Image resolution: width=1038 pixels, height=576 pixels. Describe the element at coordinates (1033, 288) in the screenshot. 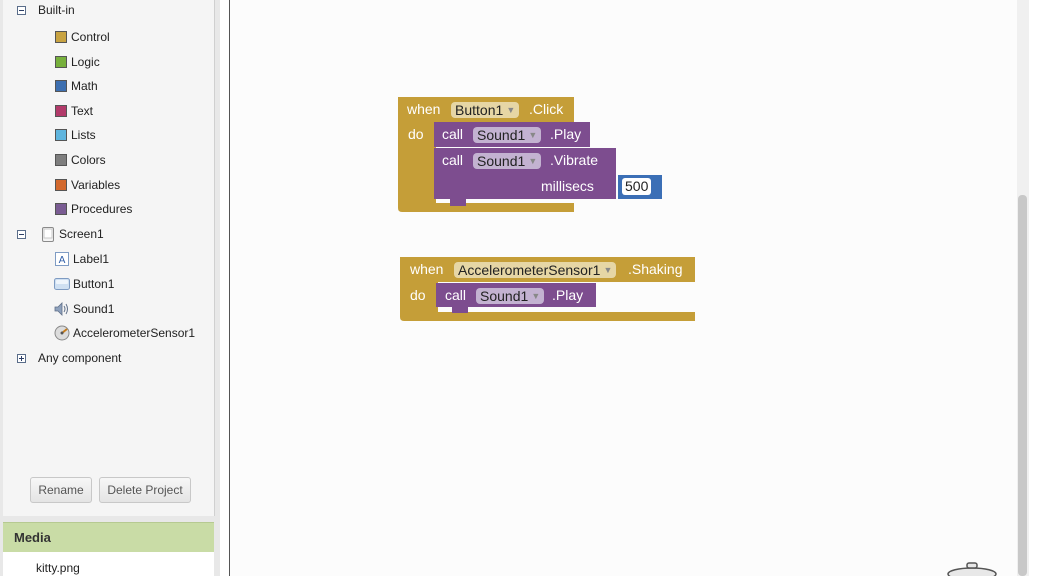

I see `right-edge` at that location.